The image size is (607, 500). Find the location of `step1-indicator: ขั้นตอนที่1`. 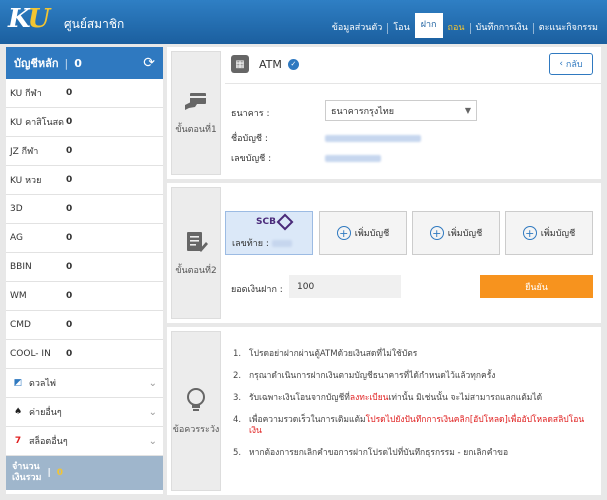

step1-indicator: ขั้นตอนที่1 is located at coordinates (196, 113).